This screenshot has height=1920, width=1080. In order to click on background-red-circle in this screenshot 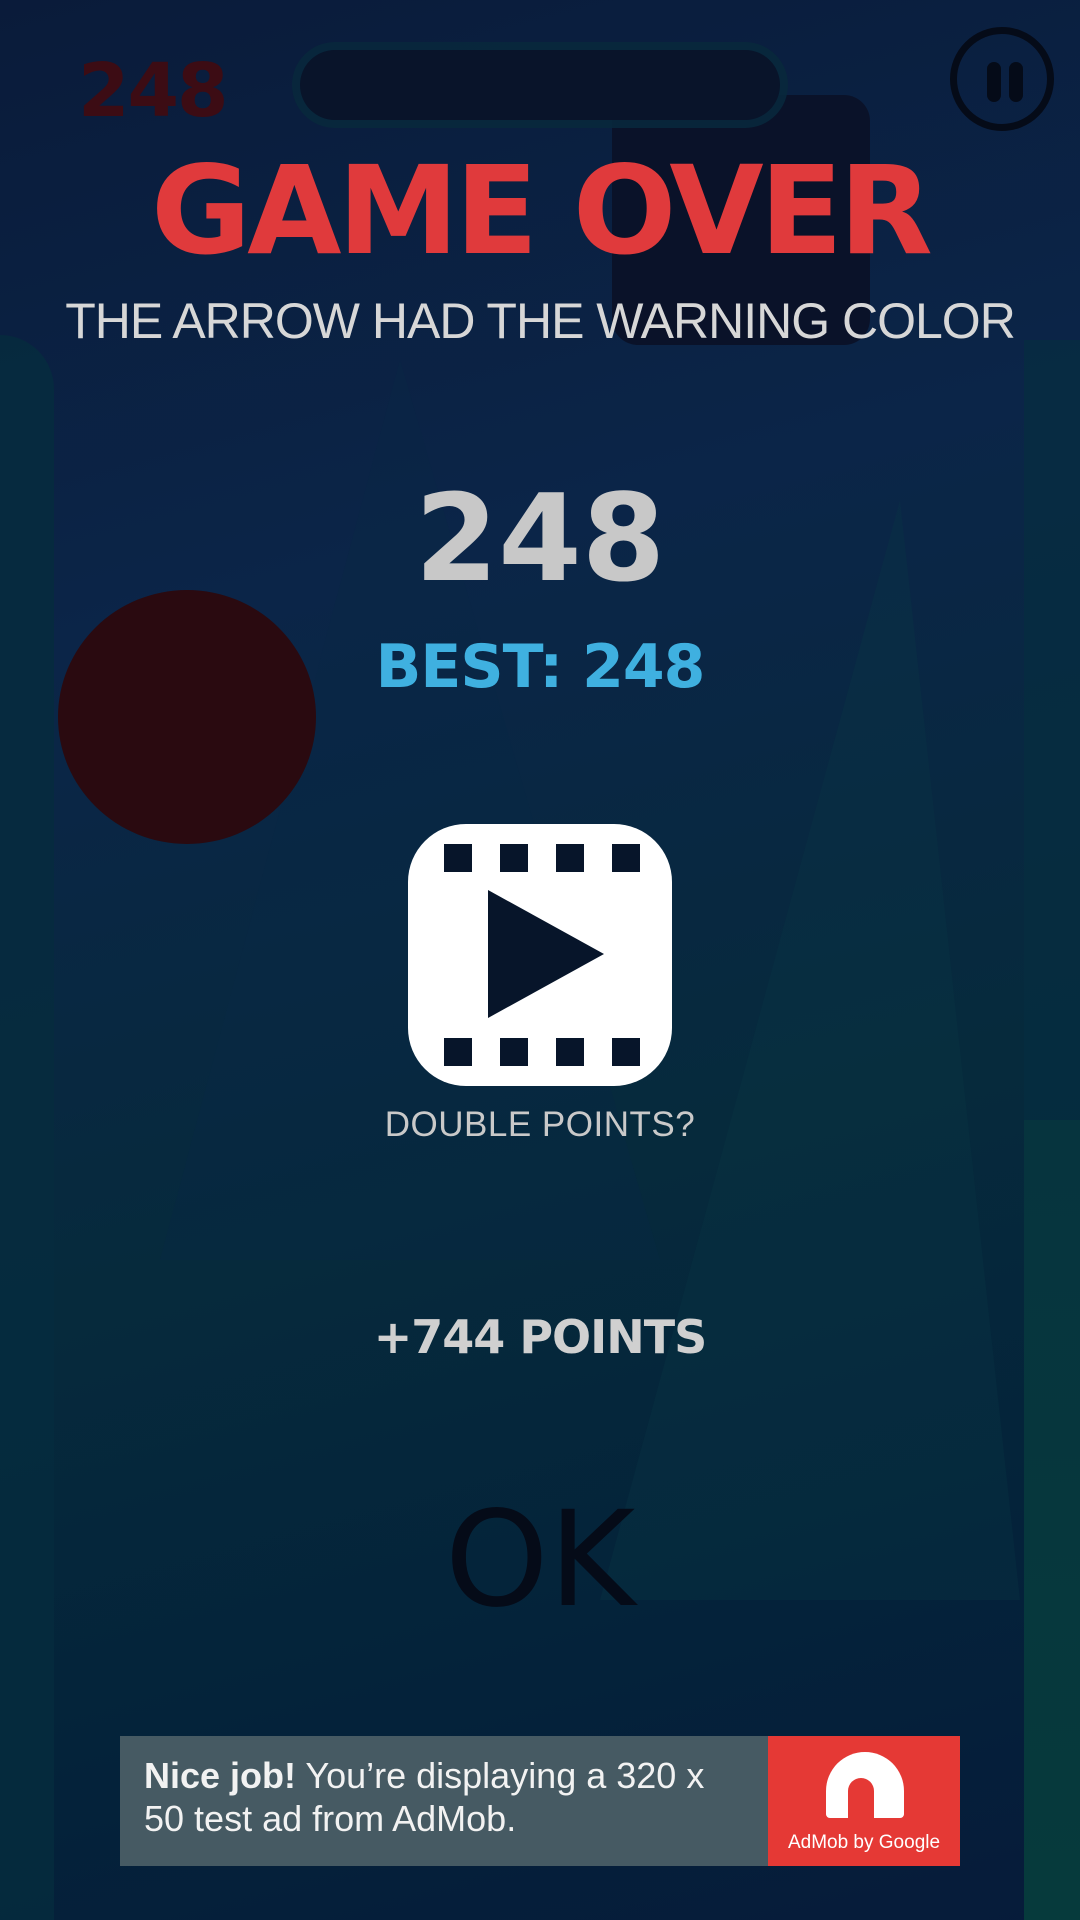, I will do `click(187, 717)`.